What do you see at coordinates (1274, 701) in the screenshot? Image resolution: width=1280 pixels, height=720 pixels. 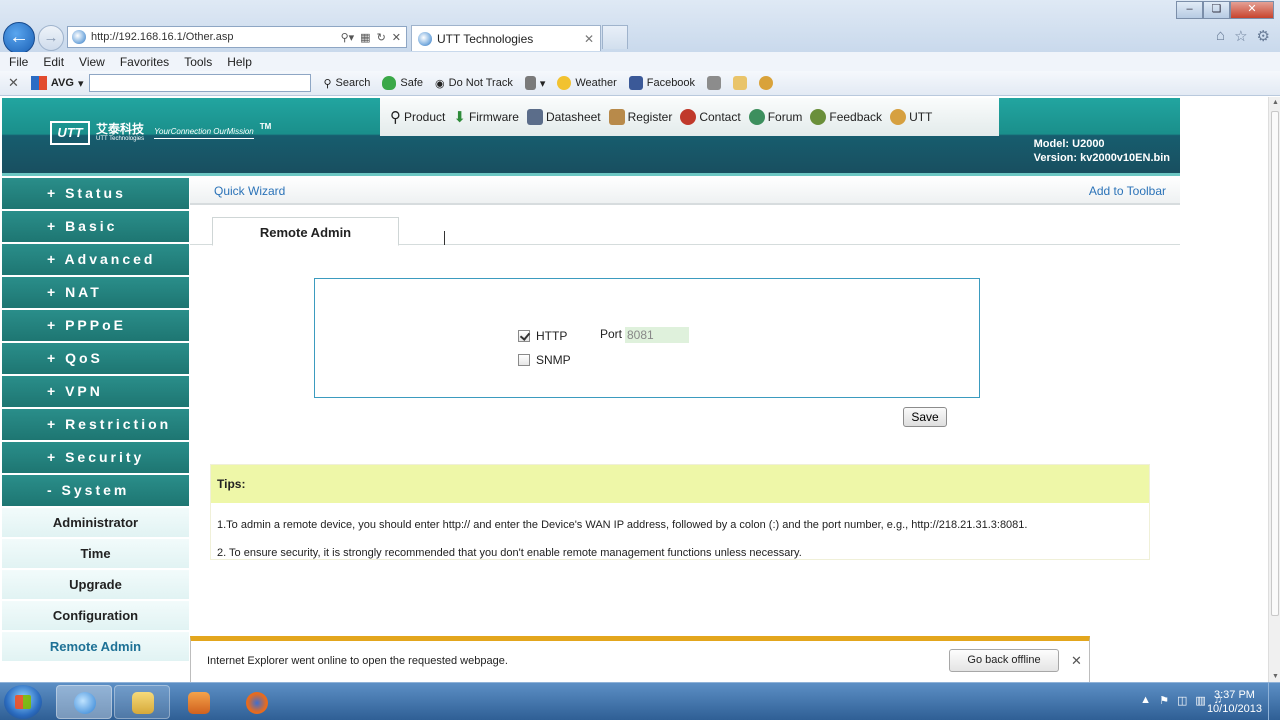 I see `show-desktop-button` at bounding box center [1274, 701].